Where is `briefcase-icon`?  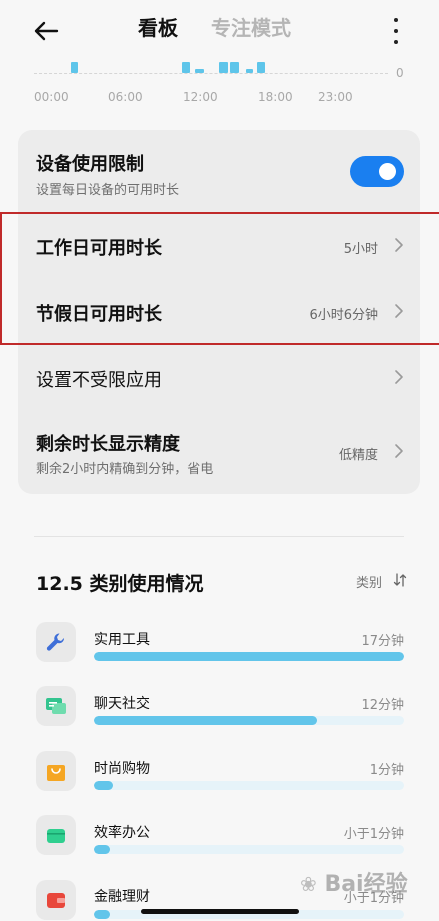 briefcase-icon is located at coordinates (56, 836).